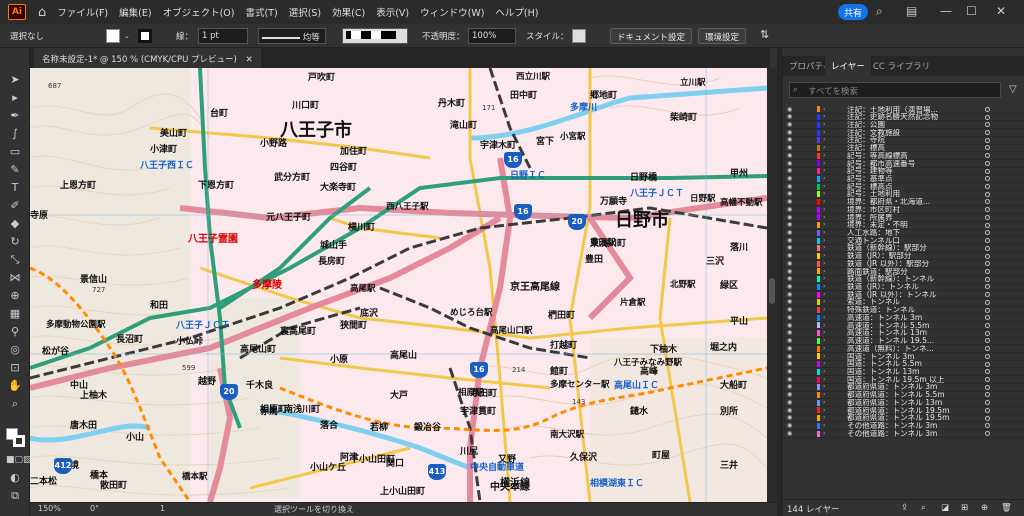 The image size is (1024, 516). What do you see at coordinates (772, 285) in the screenshot?
I see `vertical-scrollbar` at bounding box center [772, 285].